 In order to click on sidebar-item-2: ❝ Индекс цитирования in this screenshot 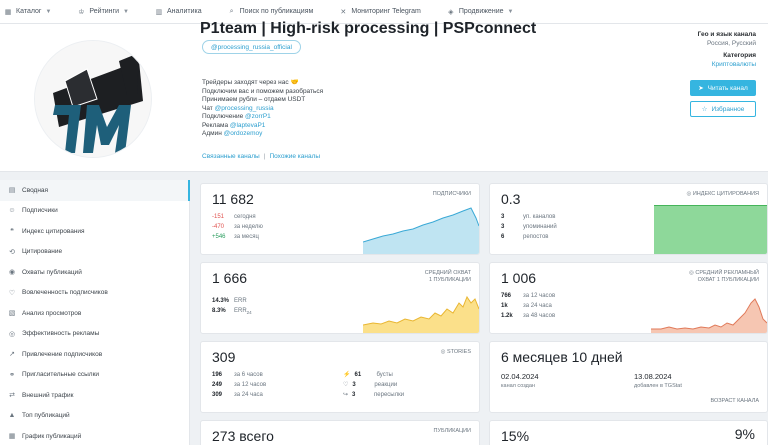, I will do `click(94, 231)`.